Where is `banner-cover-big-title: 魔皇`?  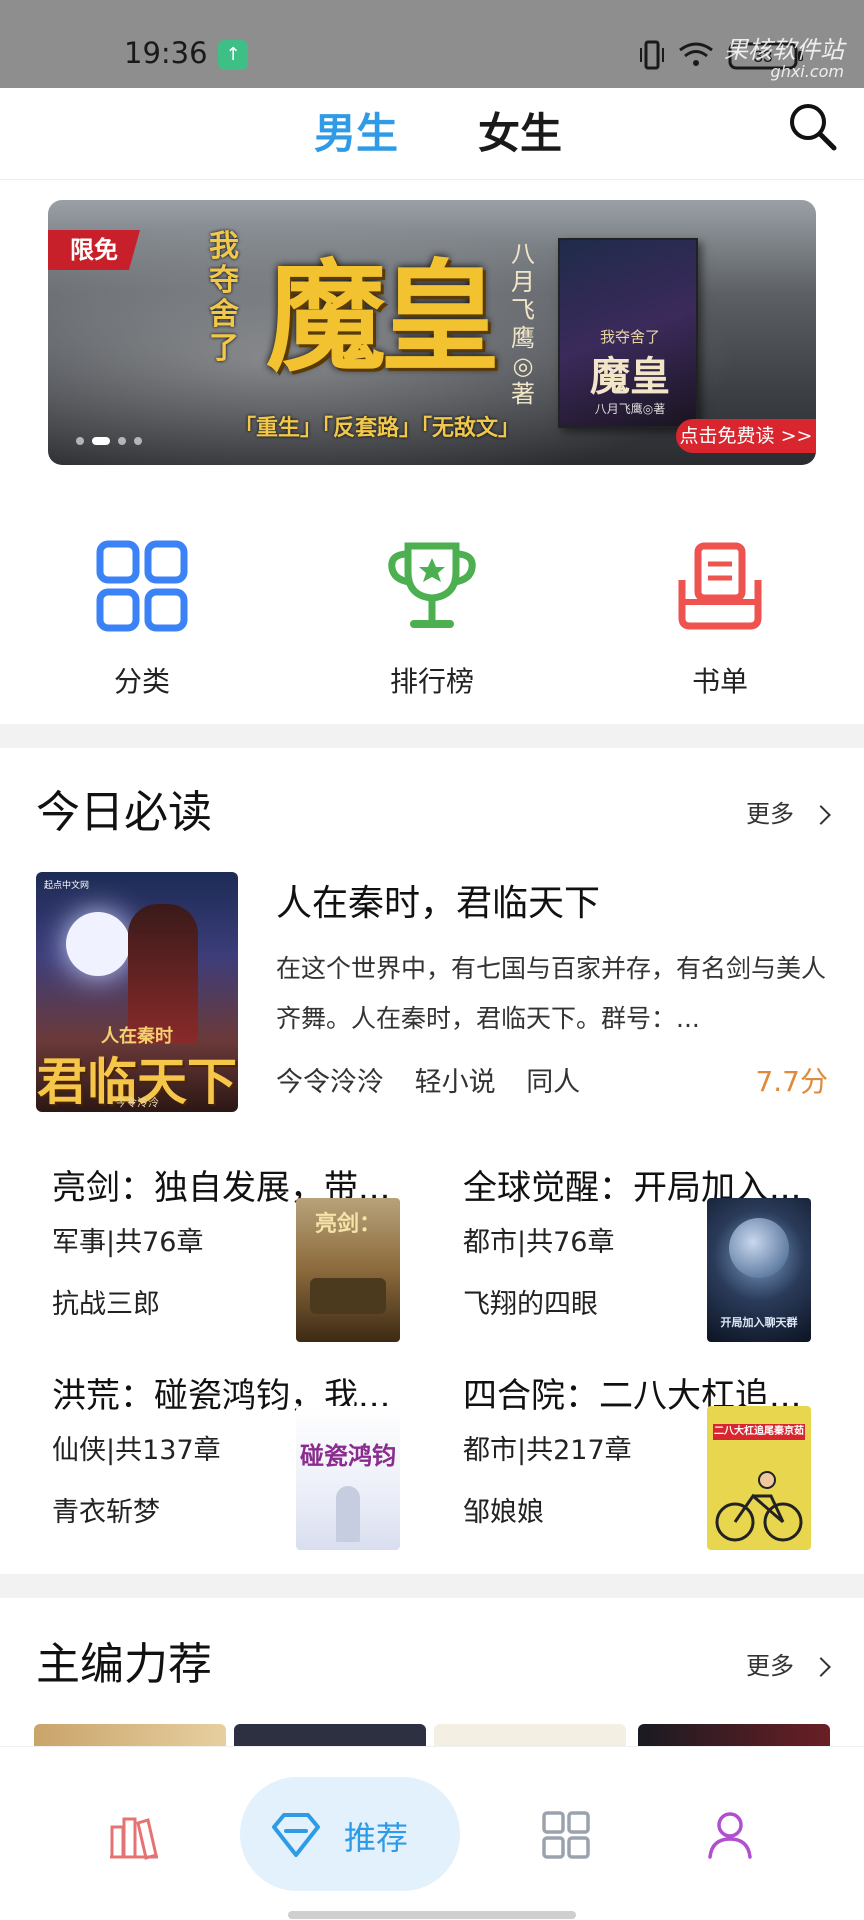 banner-cover-big-title: 魔皇 is located at coordinates (630, 376).